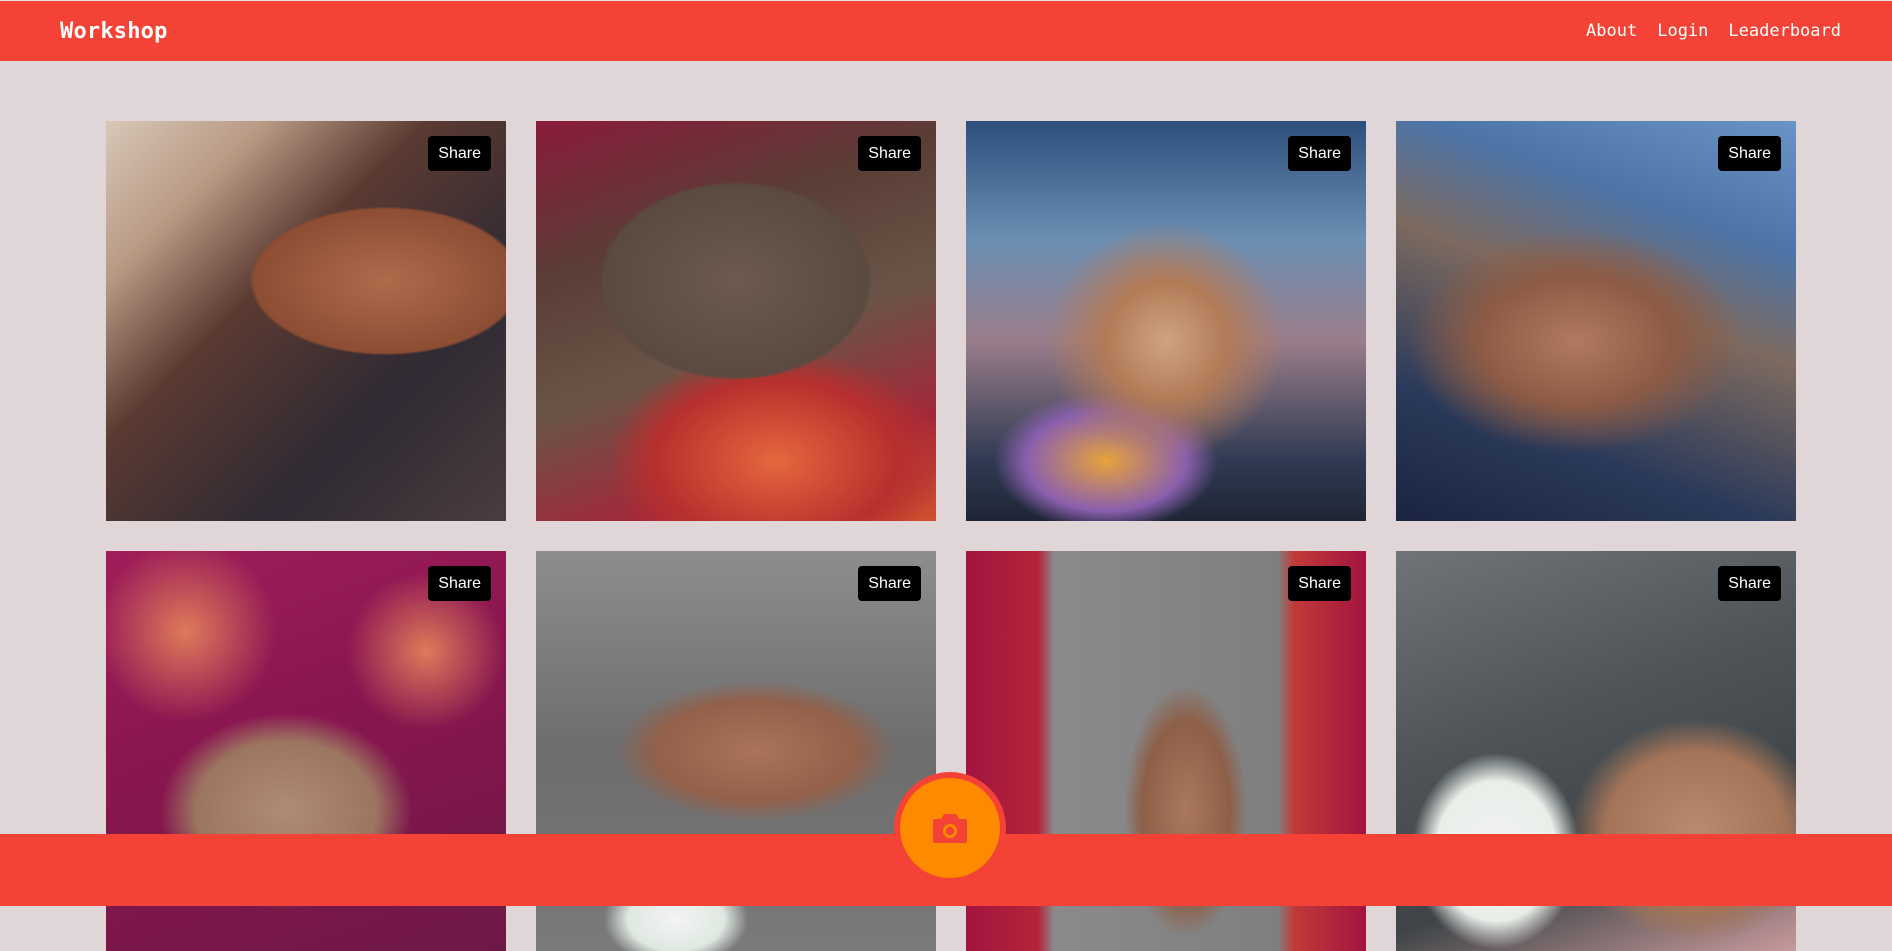 This screenshot has height=951, width=1892. Describe the element at coordinates (946, 30) in the screenshot. I see `top-navbar: Workshop About Login Leaderboard` at that location.